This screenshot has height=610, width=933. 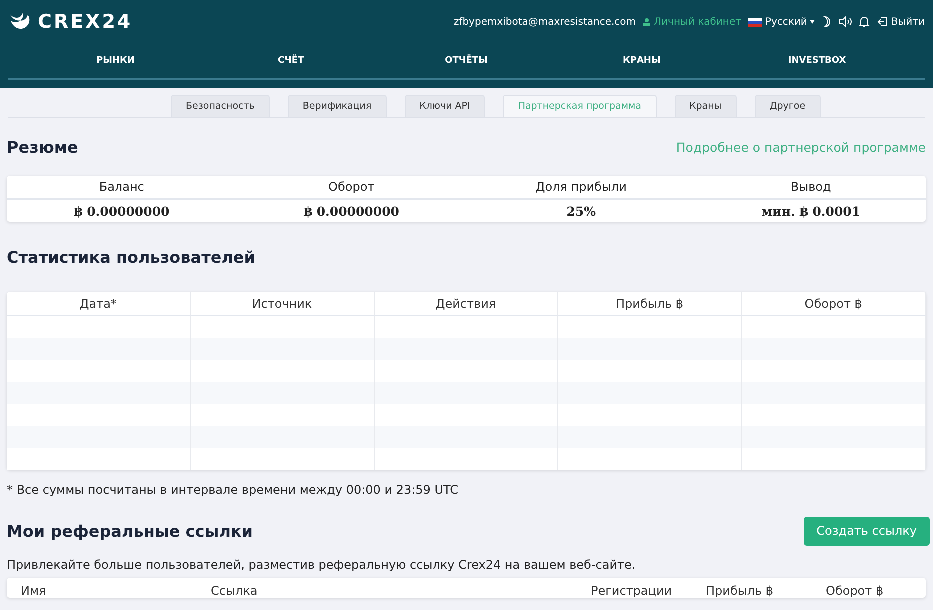 I want to click on summary-value: 25%, so click(x=582, y=211).